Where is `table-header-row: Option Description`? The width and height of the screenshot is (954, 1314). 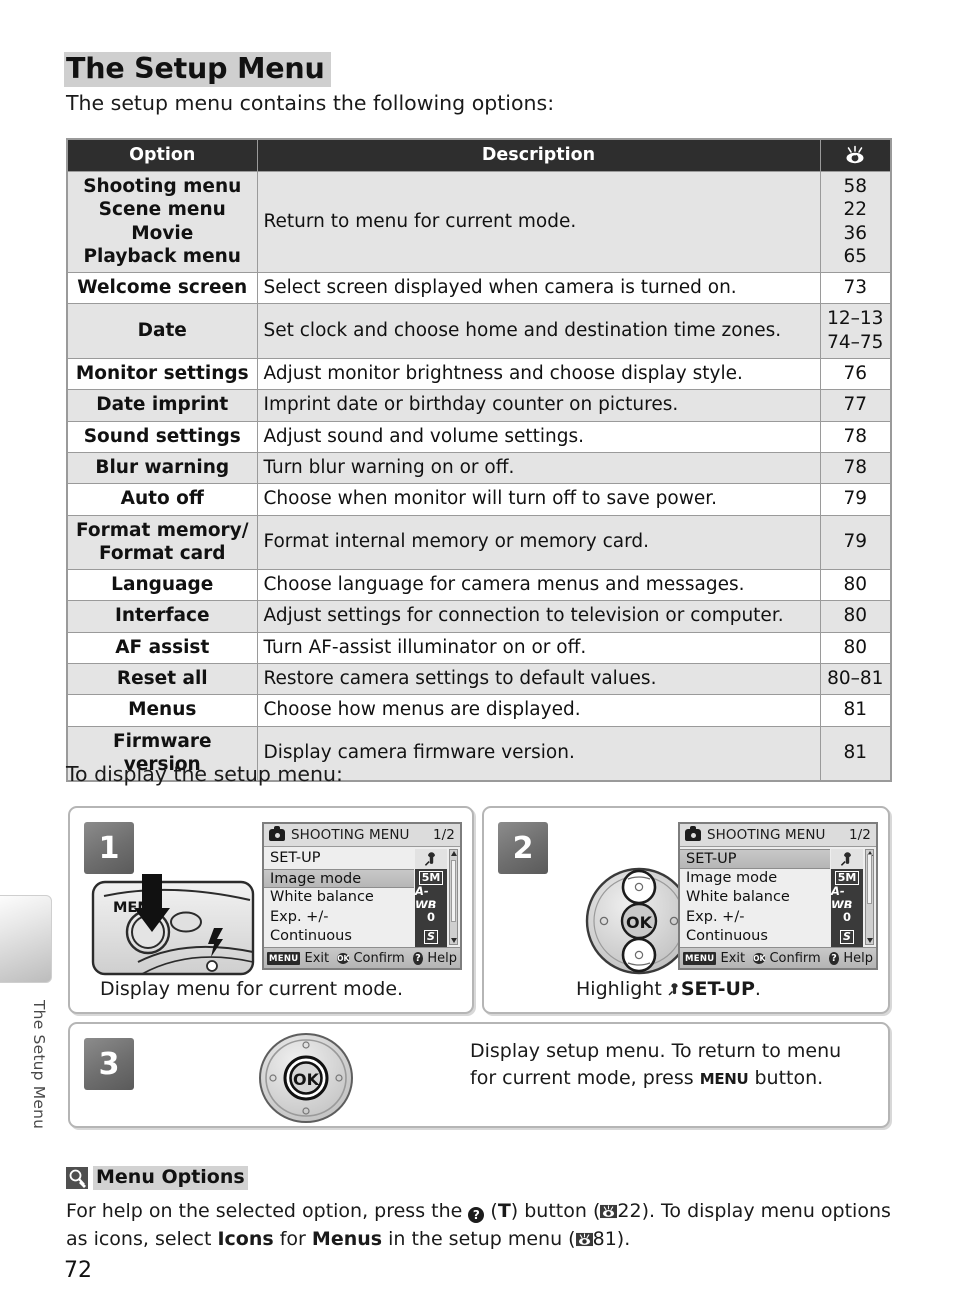 table-header-row: Option Description is located at coordinates (479, 155).